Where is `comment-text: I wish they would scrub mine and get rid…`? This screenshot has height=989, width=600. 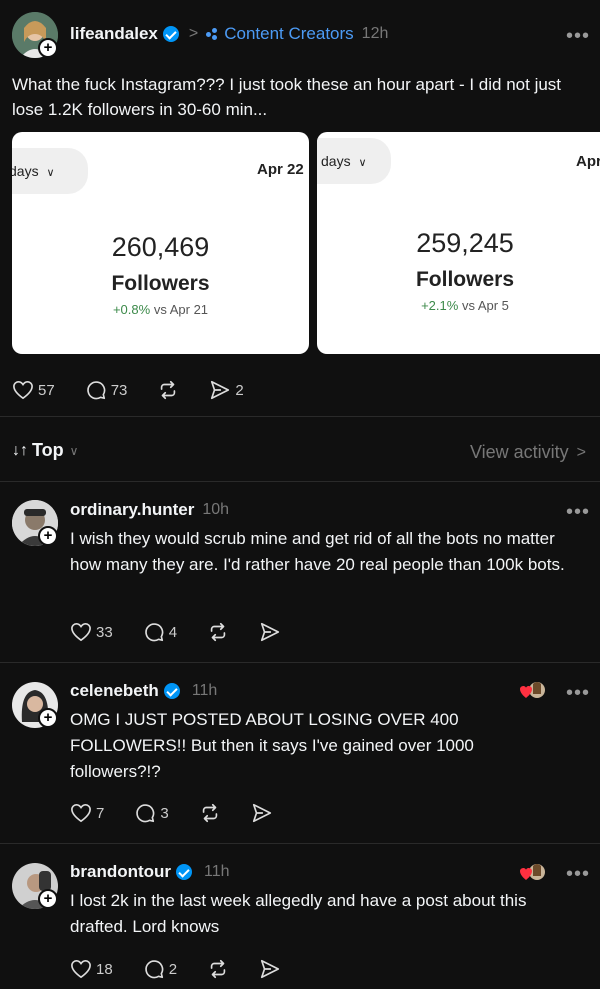
comment-text: I wish they would scrub mine and get rid… is located at coordinates (317, 551).